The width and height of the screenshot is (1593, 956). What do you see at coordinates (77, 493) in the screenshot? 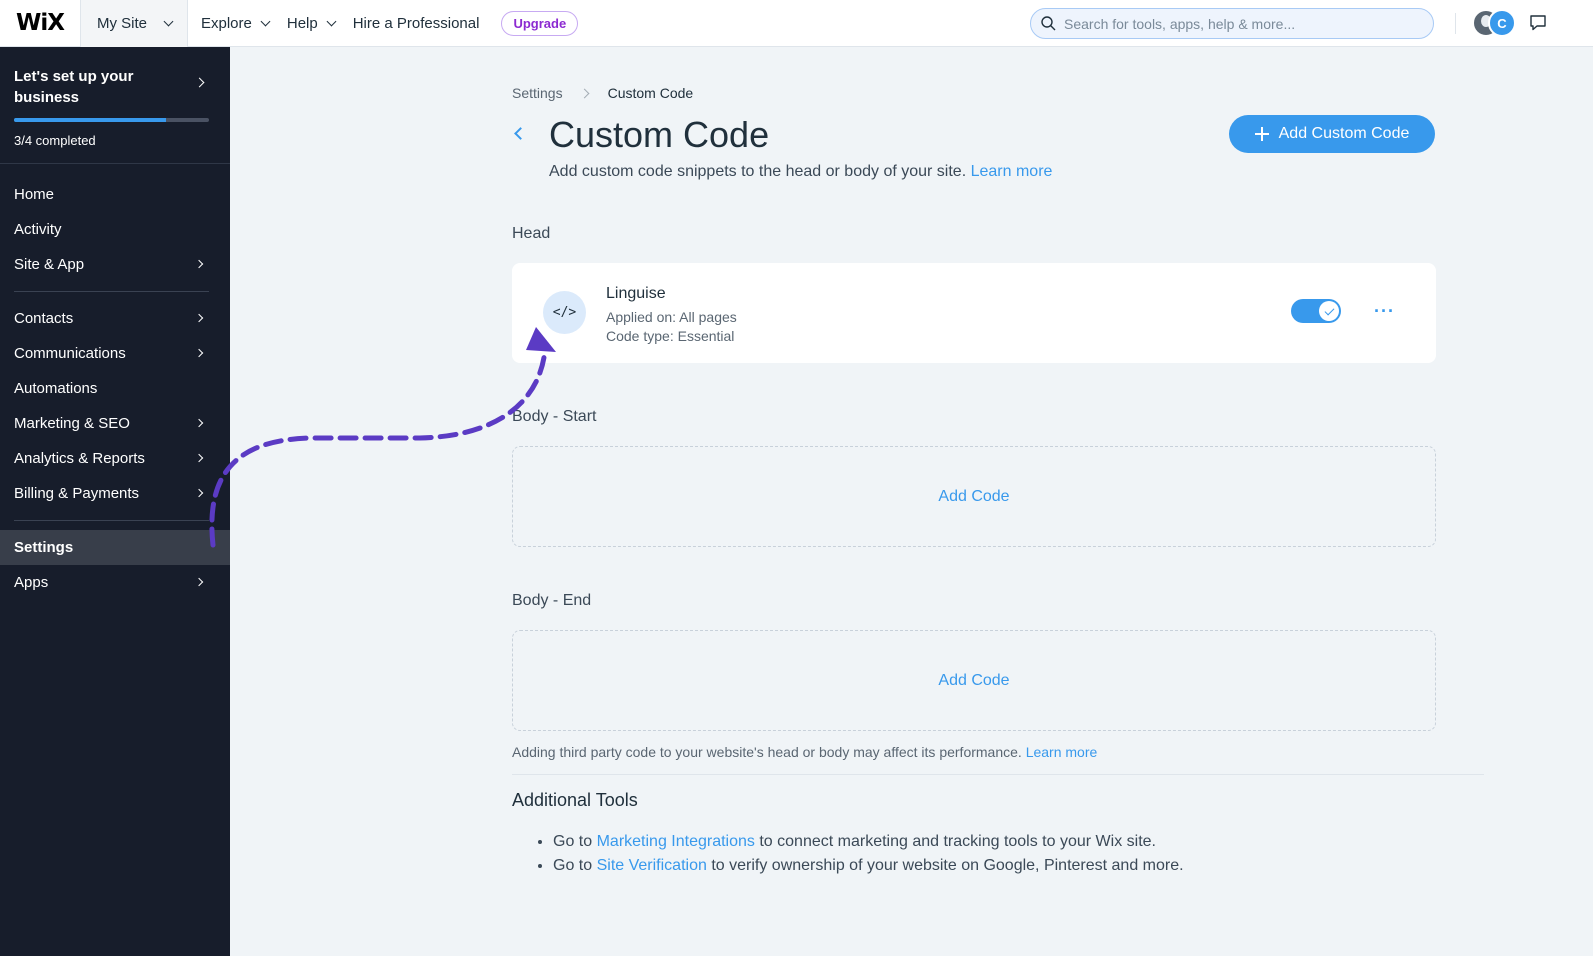
I see `sidebar-item-label: Billing & Payments` at bounding box center [77, 493].